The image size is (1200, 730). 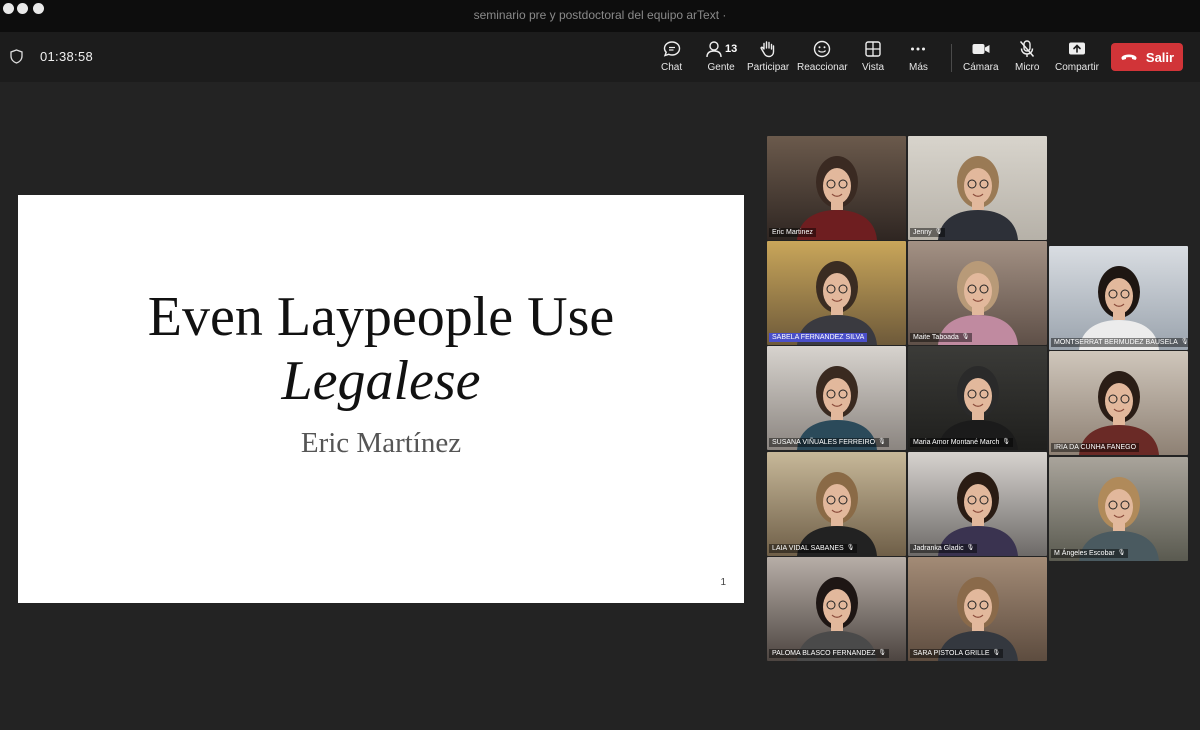 I want to click on view-button: Vista, so click(x=873, y=55).